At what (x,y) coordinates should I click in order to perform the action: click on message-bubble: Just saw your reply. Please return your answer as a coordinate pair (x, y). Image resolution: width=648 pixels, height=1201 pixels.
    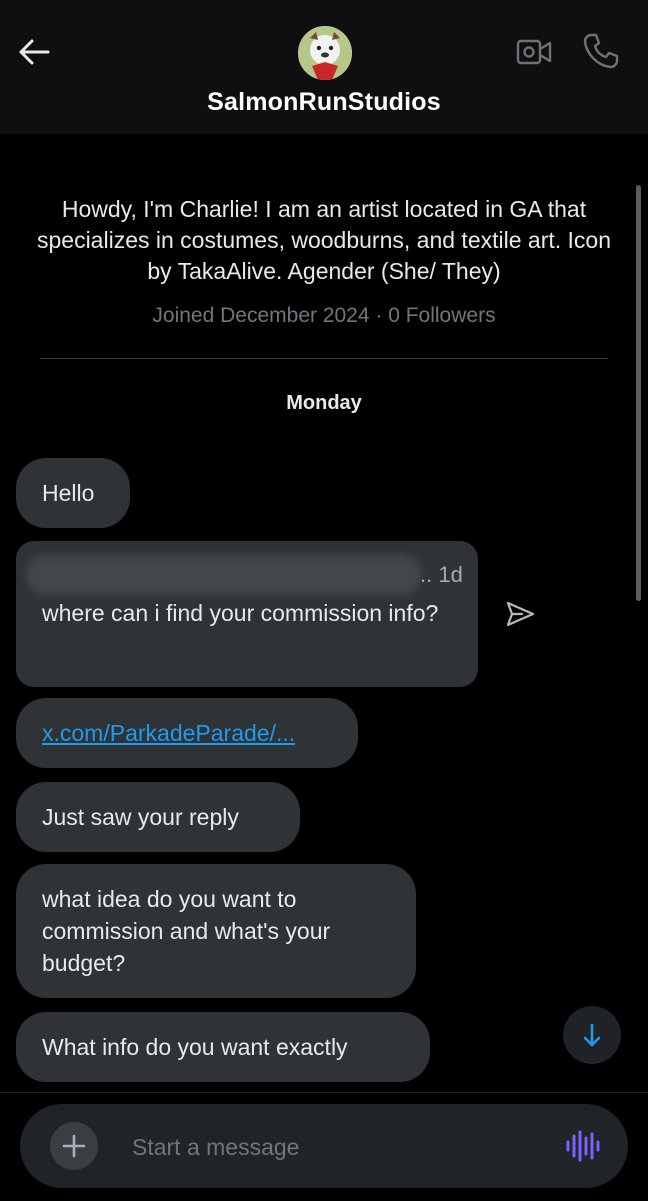
    Looking at the image, I should click on (158, 817).